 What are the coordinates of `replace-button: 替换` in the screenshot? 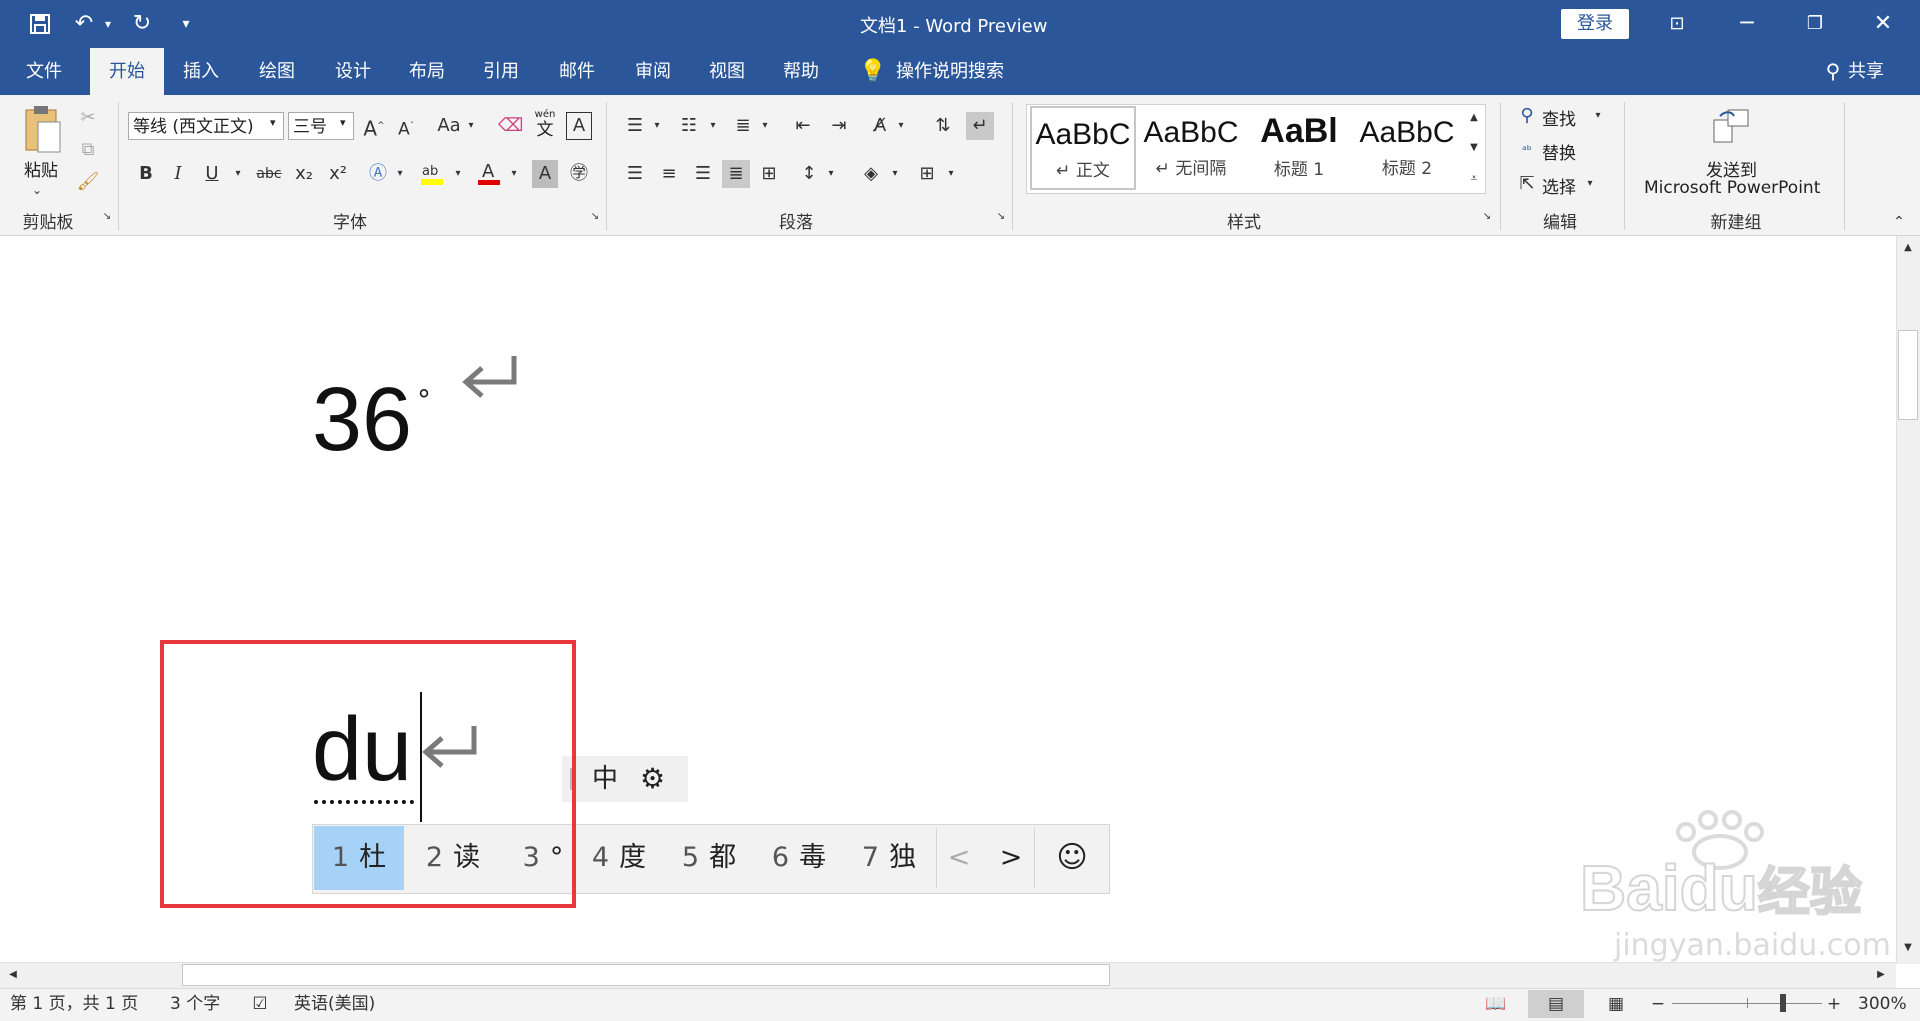 It's located at (1559, 151).